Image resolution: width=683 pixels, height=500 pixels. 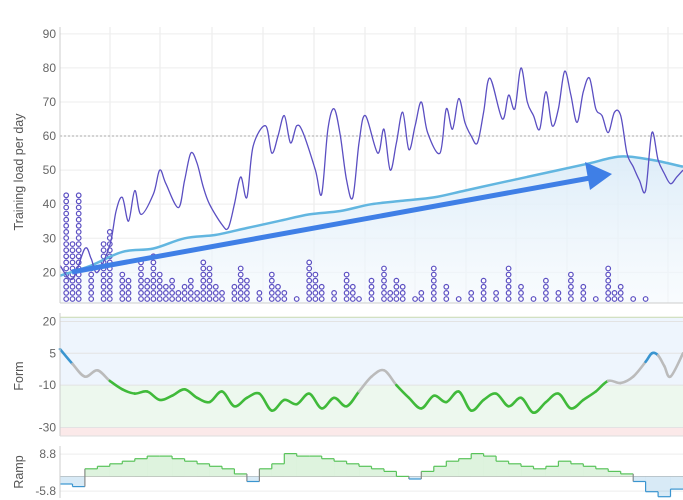 I want to click on form-y-axis-label: Form, so click(x=19, y=375).